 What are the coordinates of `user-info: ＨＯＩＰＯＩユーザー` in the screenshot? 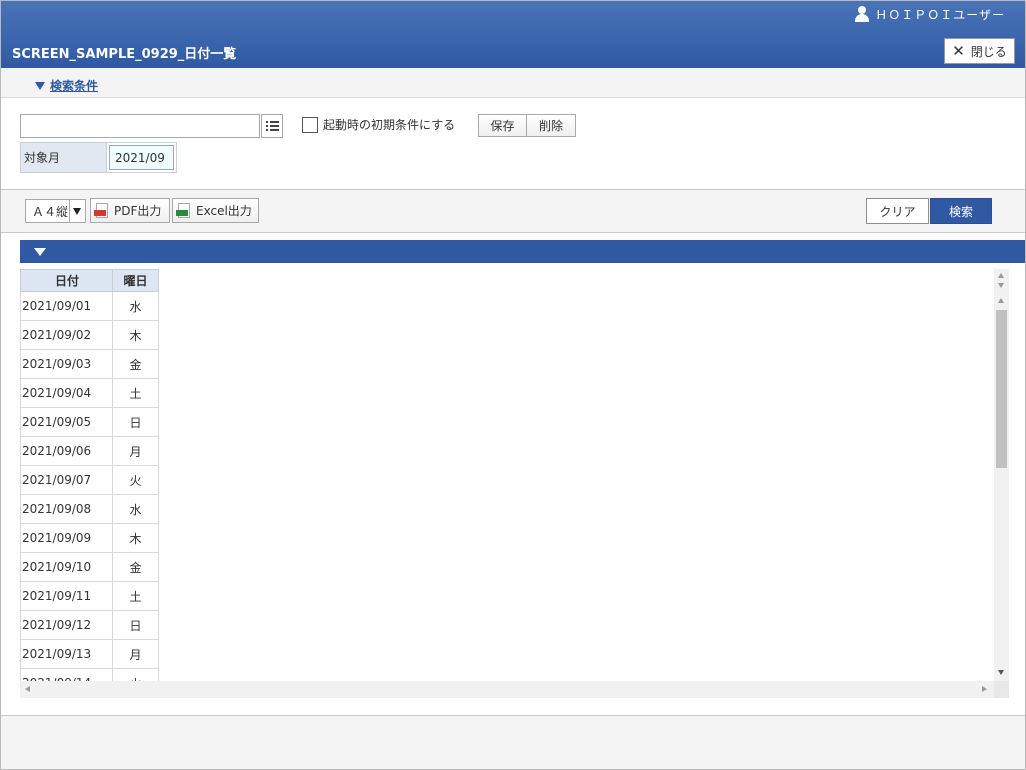 It's located at (930, 14).